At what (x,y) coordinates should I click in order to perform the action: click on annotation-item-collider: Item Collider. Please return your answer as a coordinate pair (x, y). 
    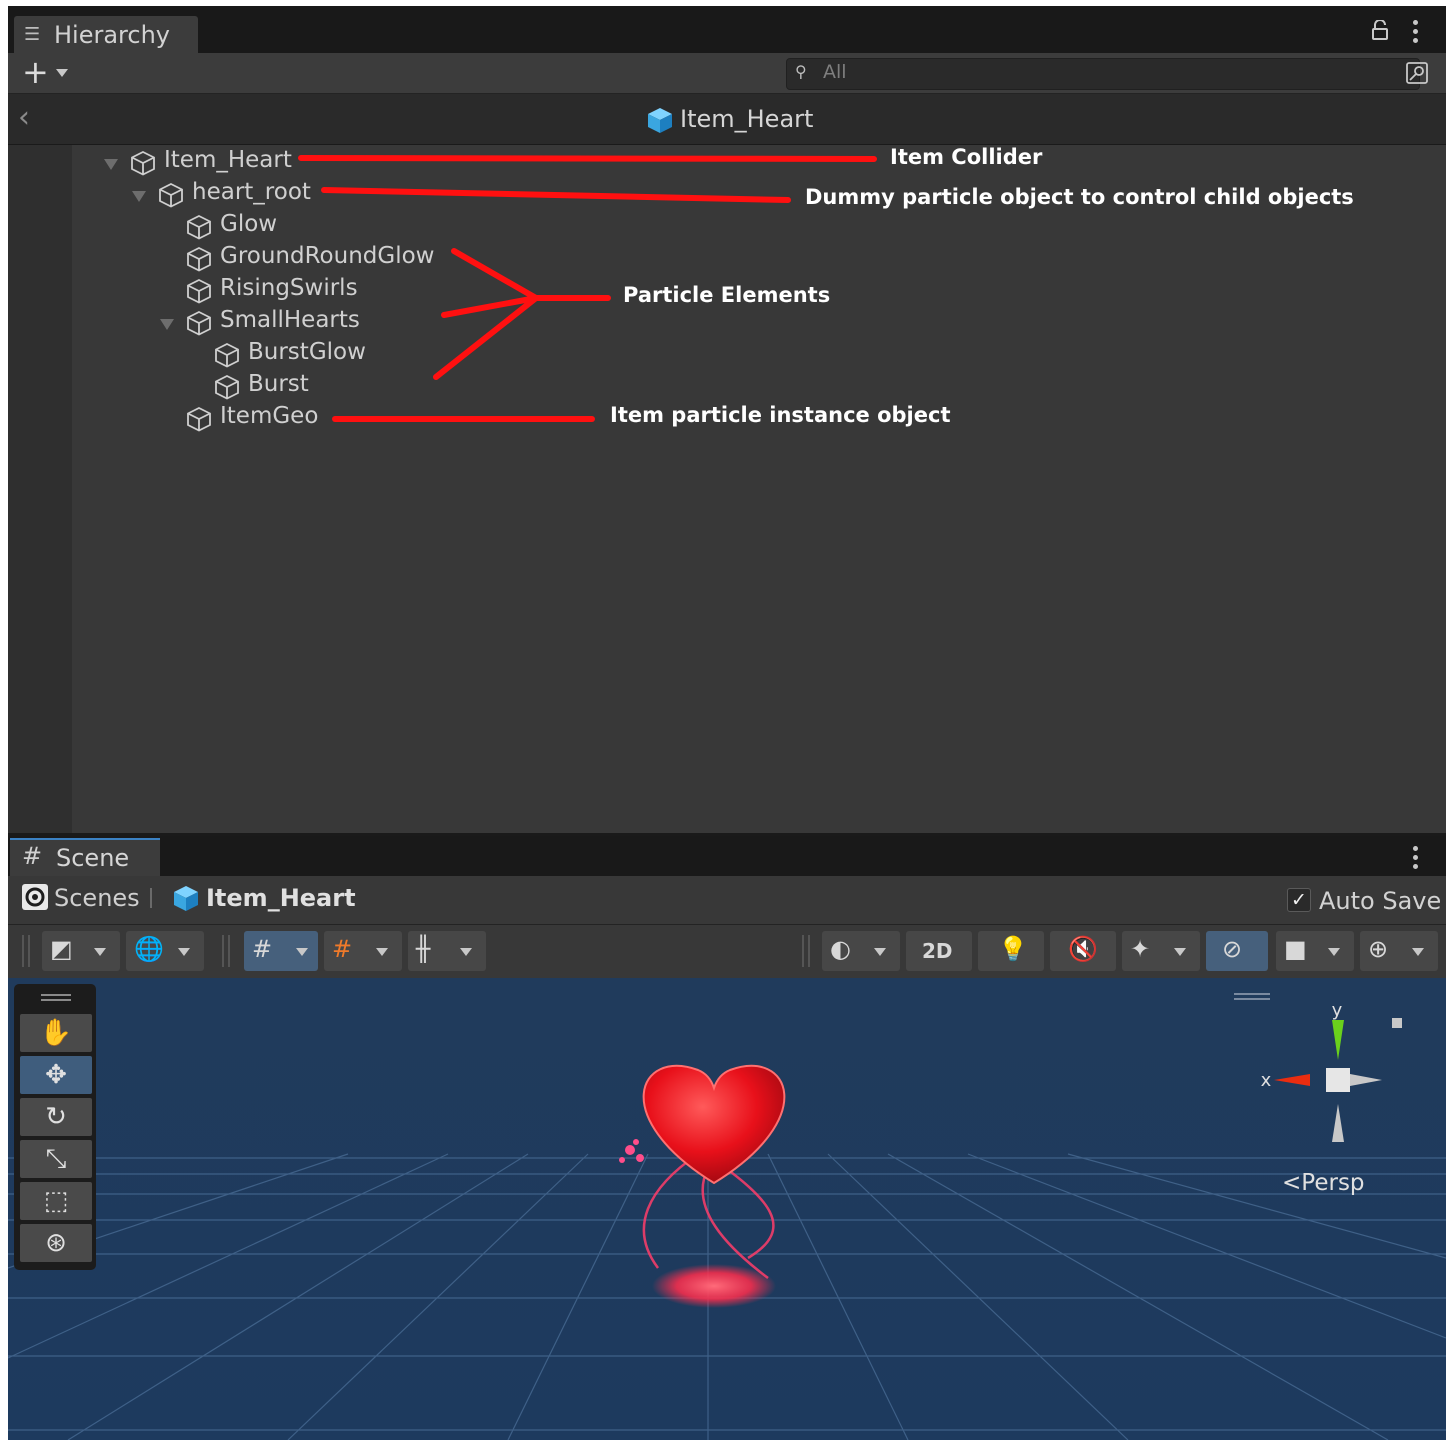
    Looking at the image, I should click on (966, 157).